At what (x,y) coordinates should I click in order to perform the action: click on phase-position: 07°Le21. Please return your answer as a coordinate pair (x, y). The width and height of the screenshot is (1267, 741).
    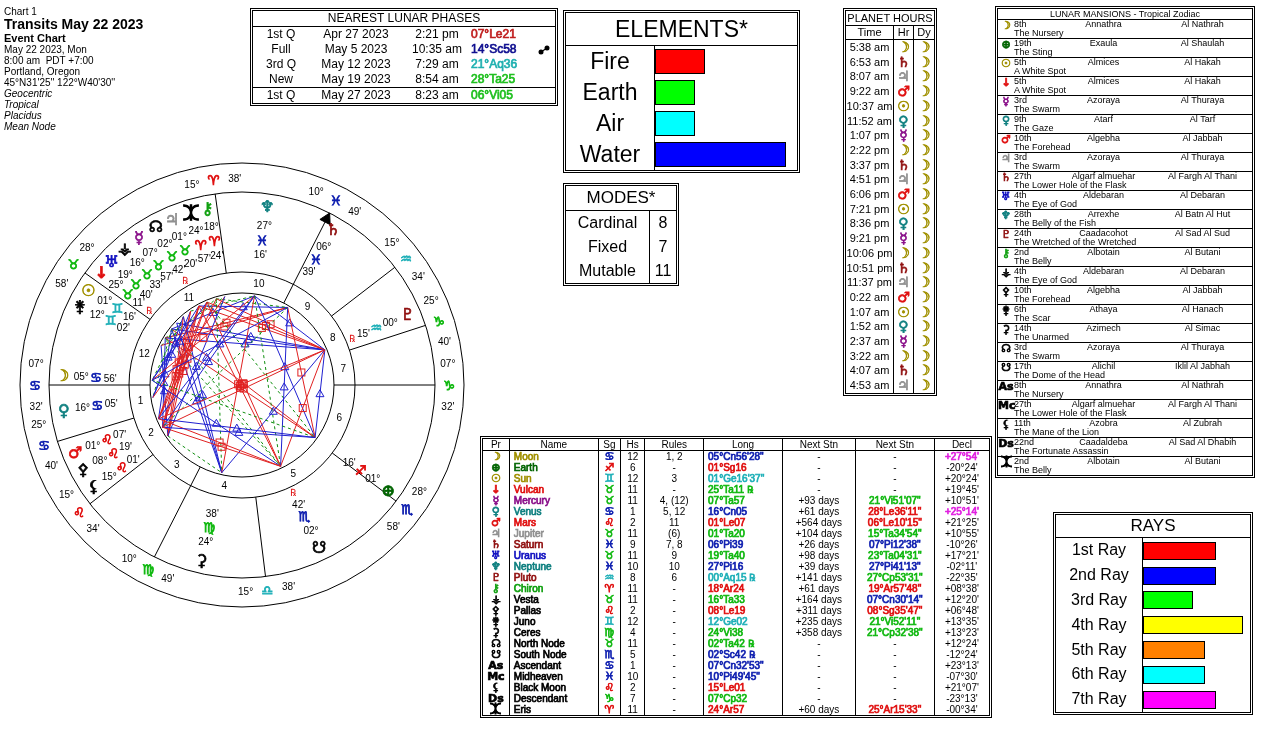
    Looking at the image, I should click on (494, 34).